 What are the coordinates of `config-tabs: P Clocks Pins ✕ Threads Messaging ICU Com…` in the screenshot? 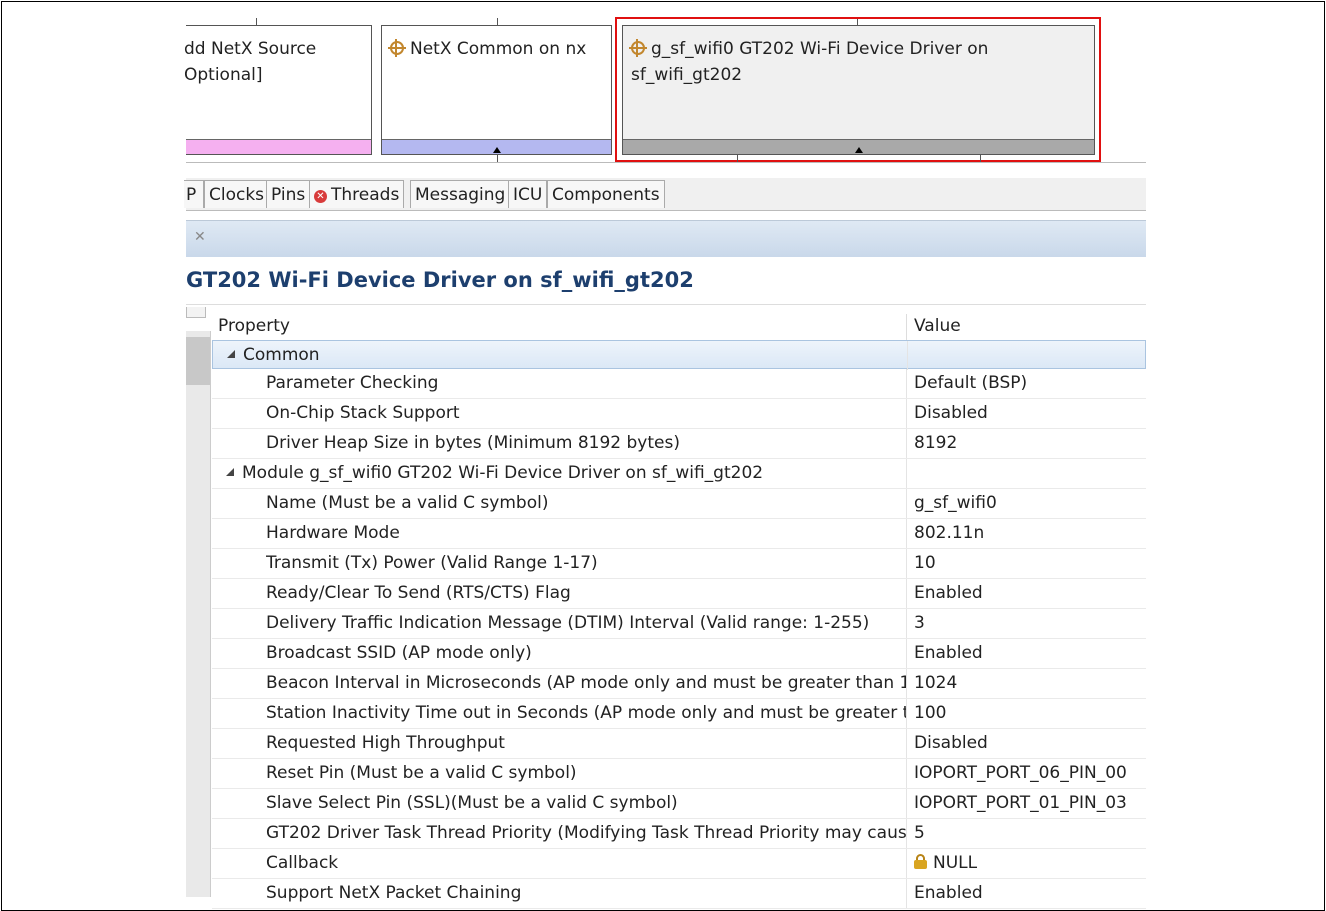 It's located at (665, 194).